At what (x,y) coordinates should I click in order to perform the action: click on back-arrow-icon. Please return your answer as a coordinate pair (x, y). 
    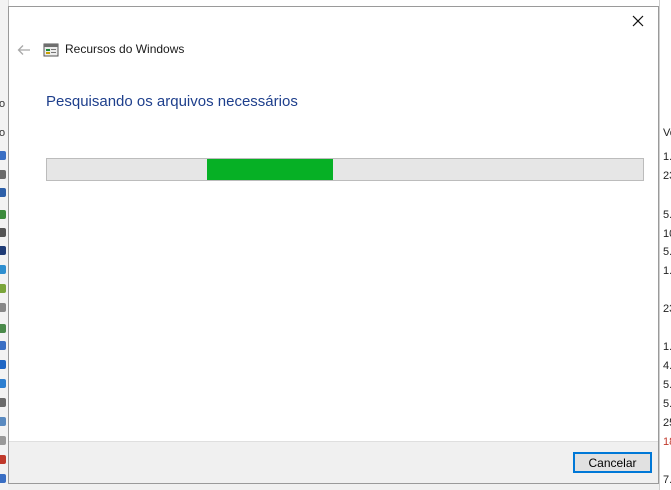
    Looking at the image, I should click on (23, 50).